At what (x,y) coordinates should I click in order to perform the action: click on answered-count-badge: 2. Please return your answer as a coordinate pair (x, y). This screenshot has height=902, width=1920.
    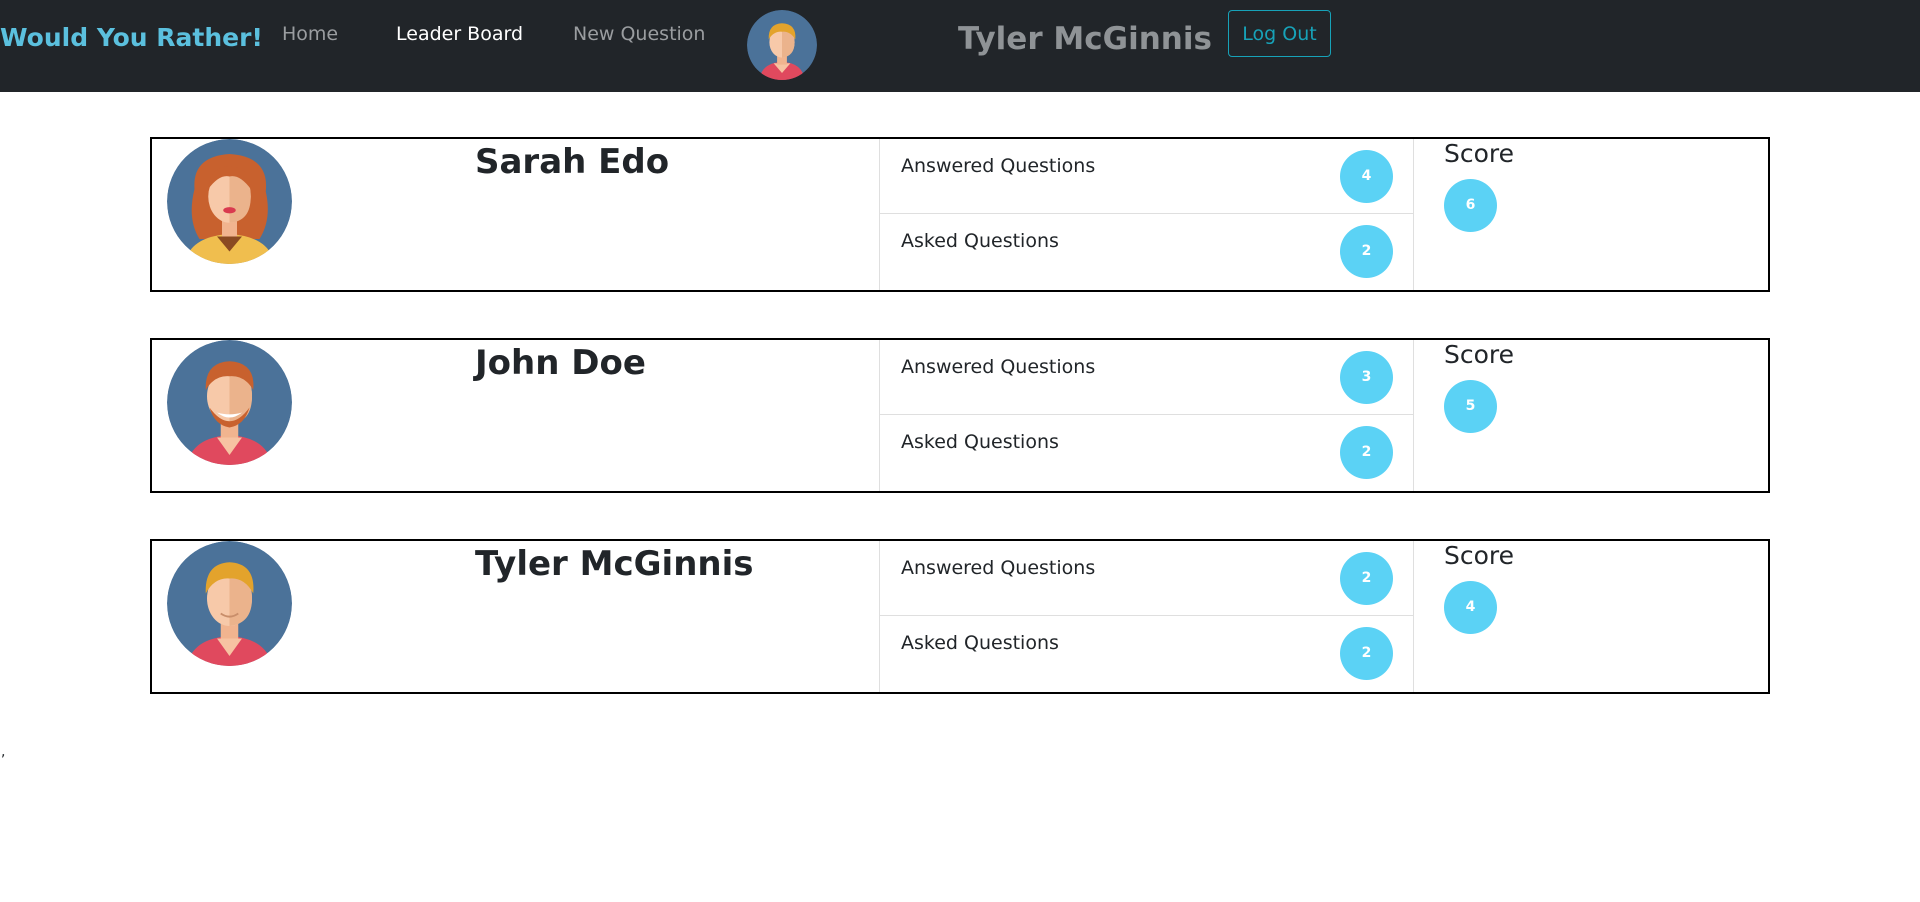
    Looking at the image, I should click on (1366, 578).